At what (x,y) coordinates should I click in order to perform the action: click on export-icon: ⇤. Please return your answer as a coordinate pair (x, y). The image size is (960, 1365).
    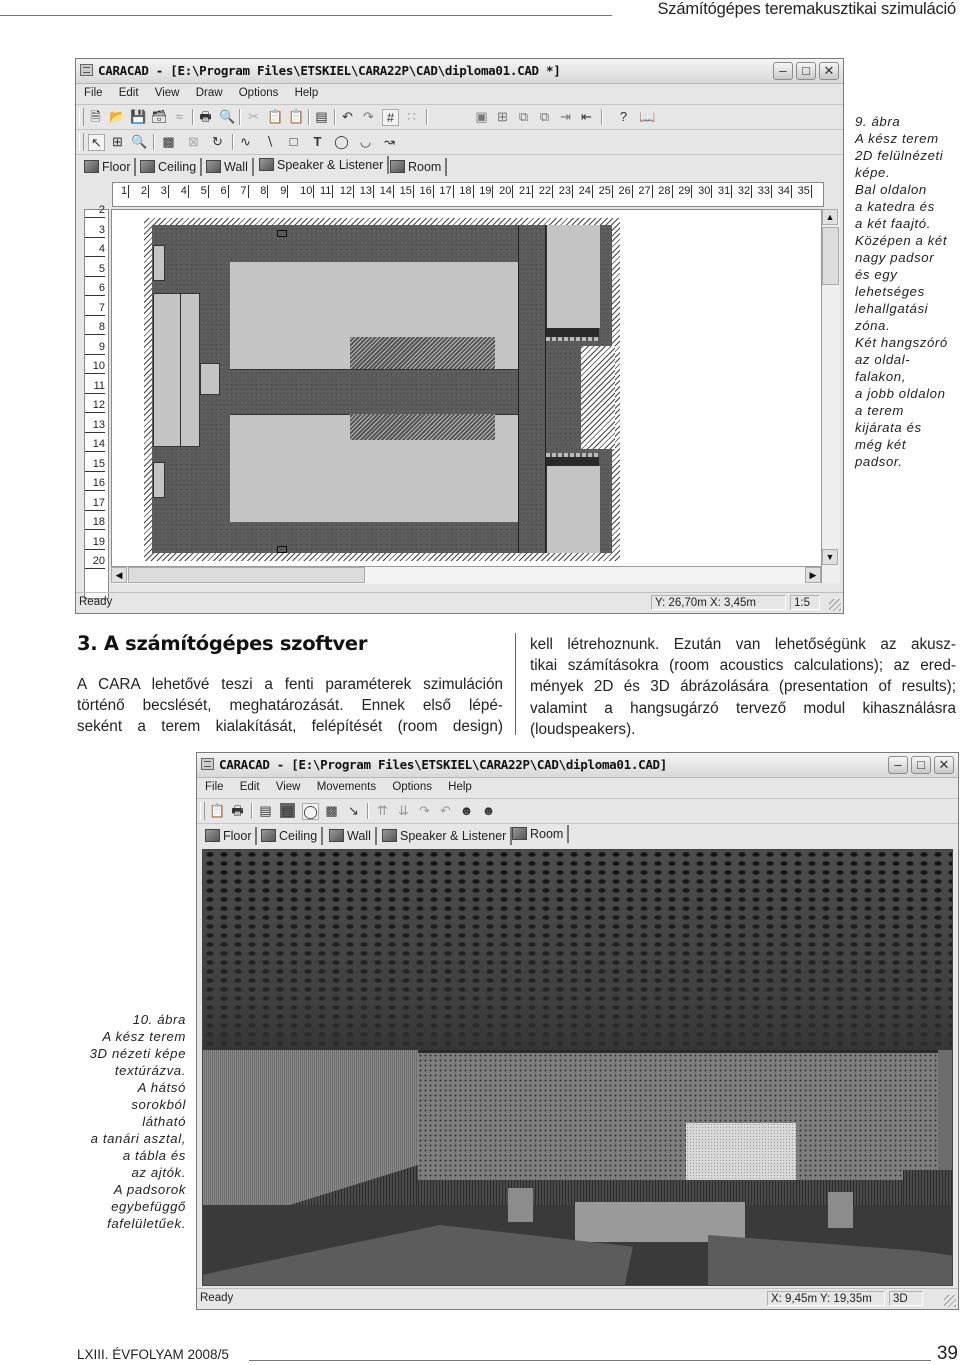
    Looking at the image, I should click on (586, 116).